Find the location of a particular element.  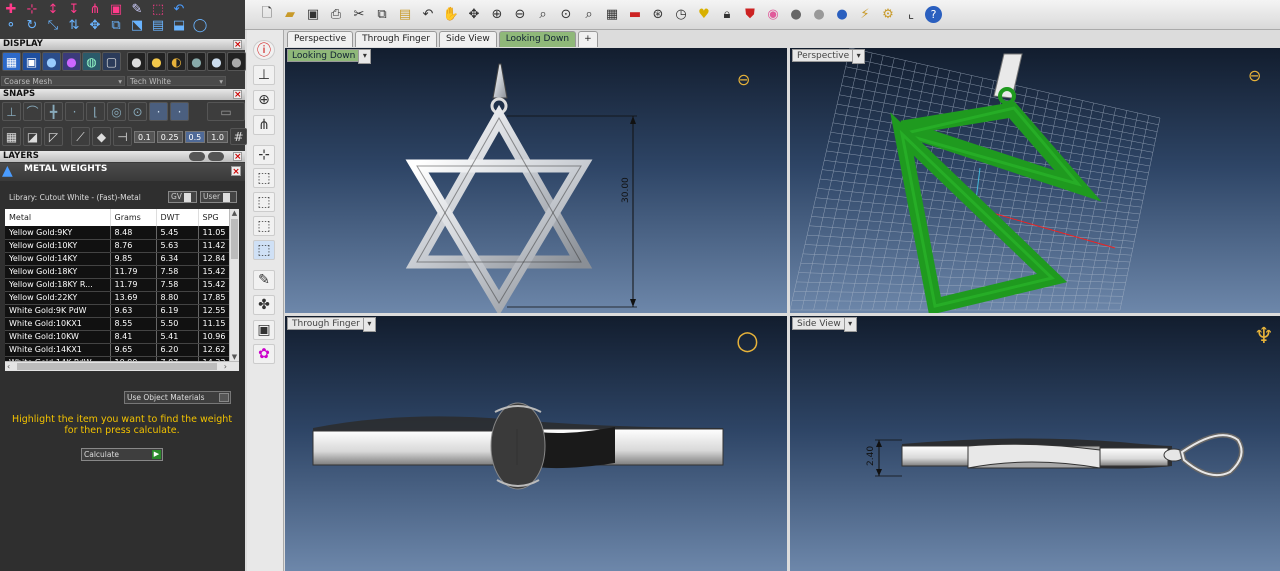

tangent-snap-icon: ⊙ is located at coordinates (137, 111).